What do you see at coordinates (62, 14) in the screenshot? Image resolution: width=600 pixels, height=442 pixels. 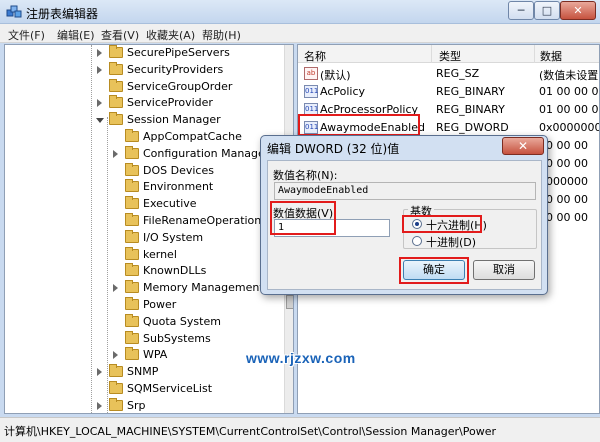 I see `window-title: 注册表编辑器` at bounding box center [62, 14].